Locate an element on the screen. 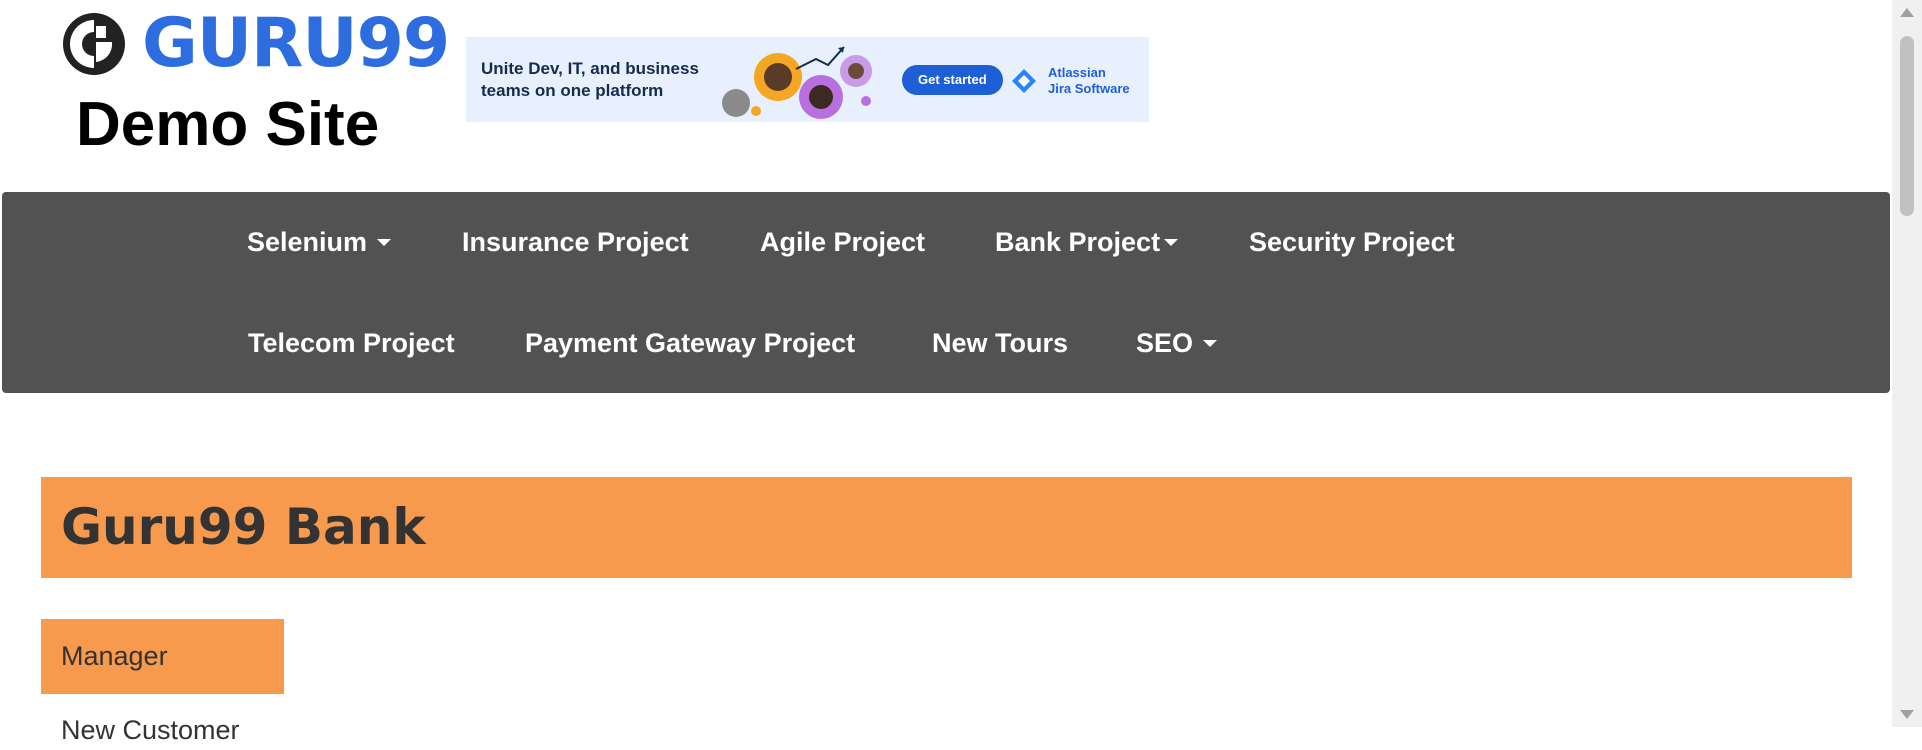  nav-label: Security Project is located at coordinates (1352, 242).